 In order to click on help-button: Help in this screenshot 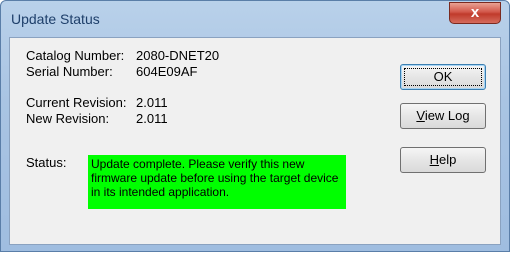, I will do `click(443, 160)`.